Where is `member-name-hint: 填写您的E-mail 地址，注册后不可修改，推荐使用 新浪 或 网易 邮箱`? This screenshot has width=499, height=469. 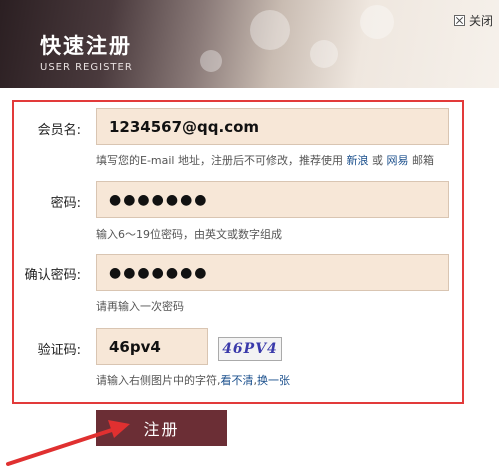 member-name-hint: 填写您的E-mail 地址，注册后不可修改，推荐使用 新浪 或 网易 邮箱 is located at coordinates (265, 160).